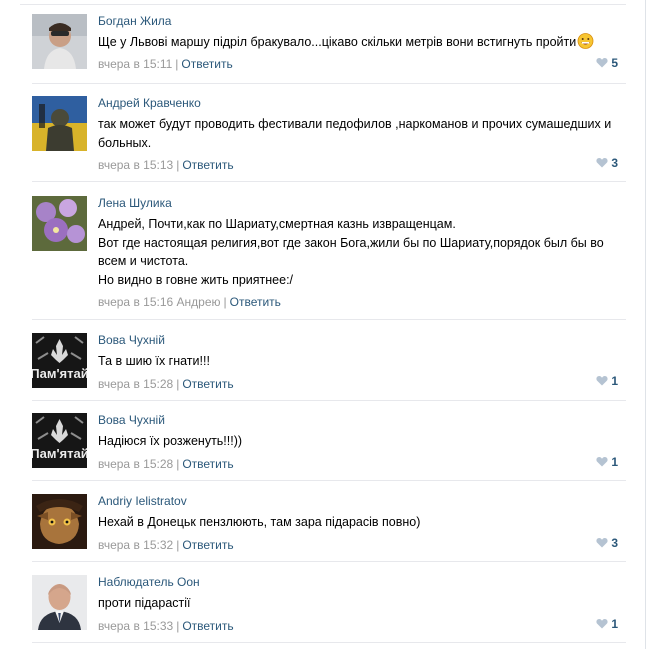 This screenshot has height=649, width=650. Describe the element at coordinates (143, 261) in the screenshot. I see `comment-line: всем и чистота.` at that location.